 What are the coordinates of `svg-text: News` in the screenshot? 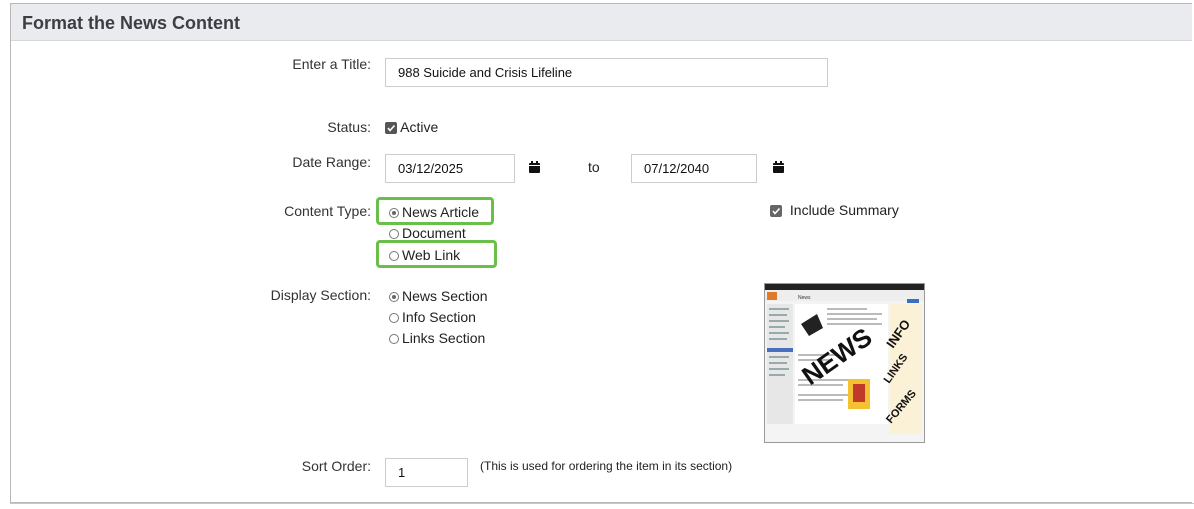 It's located at (804, 298).